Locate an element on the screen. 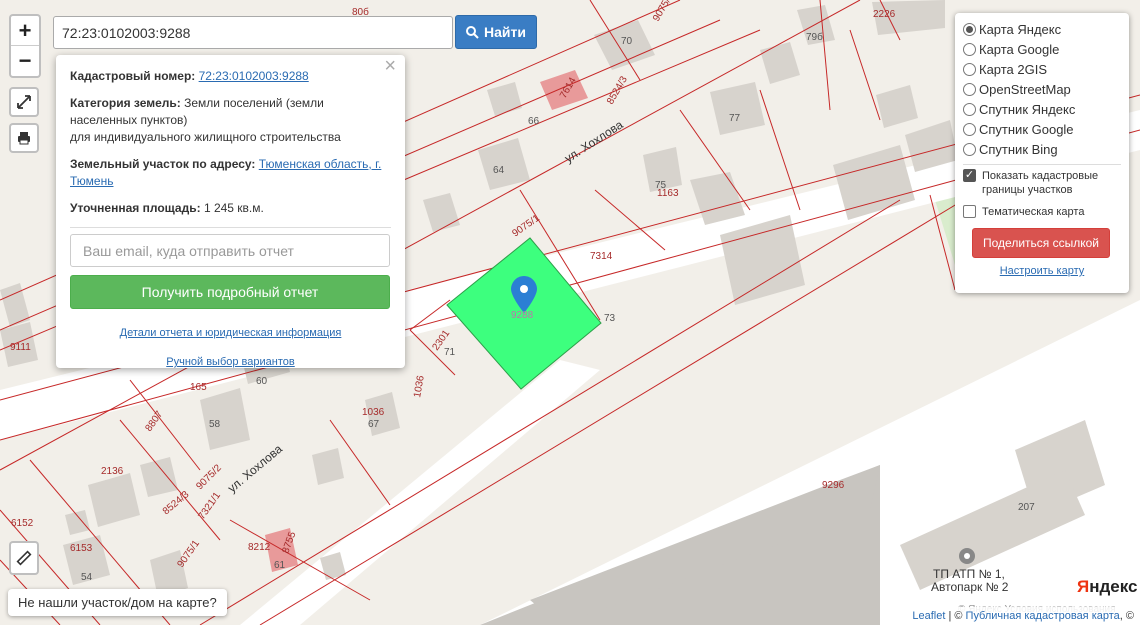 This screenshot has height=625, width=1140. divider is located at coordinates (230, 227).